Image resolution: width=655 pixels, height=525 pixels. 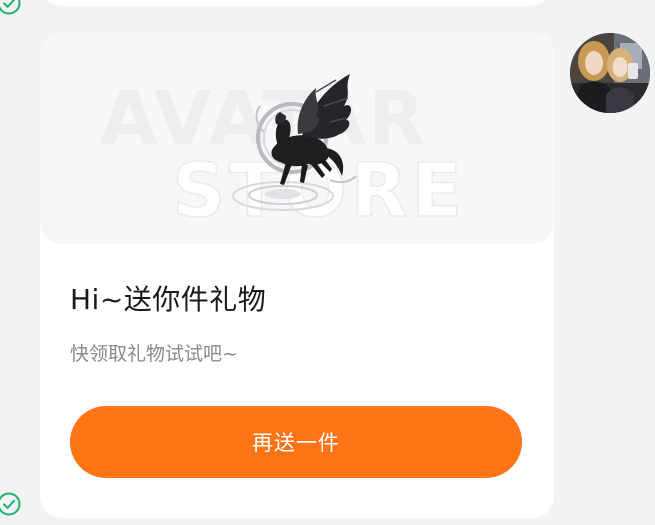 I want to click on send-another-gift-button: 再送一件, so click(x=296, y=442).